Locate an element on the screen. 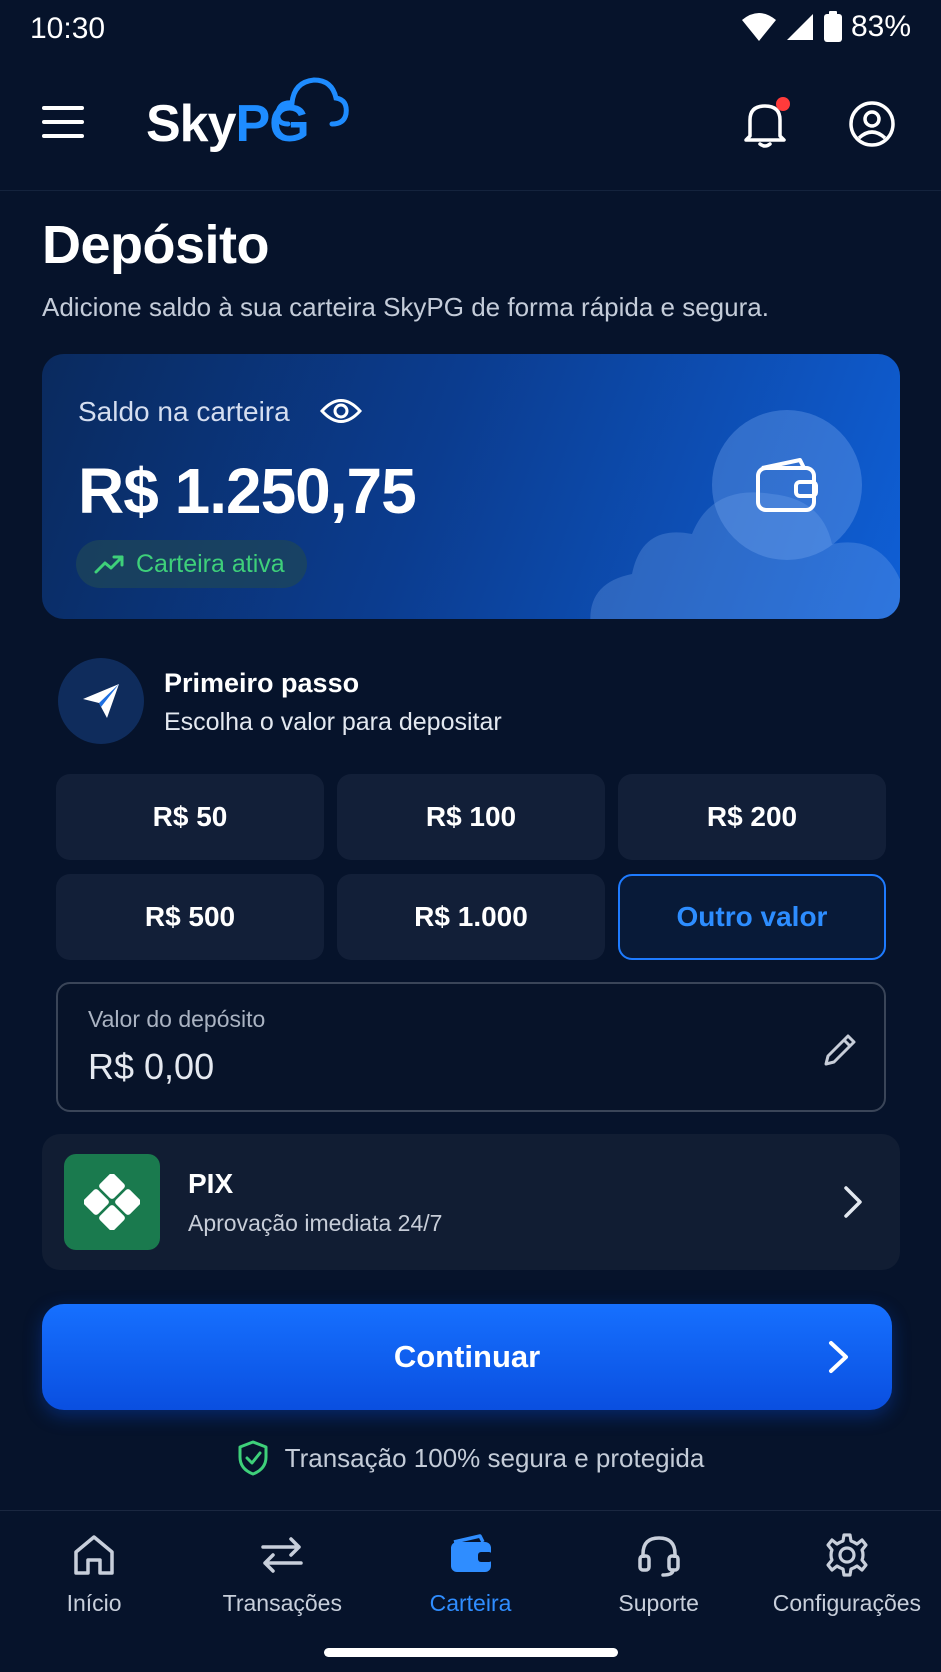 This screenshot has width=941, height=1672. pix-logo is located at coordinates (112, 1202).